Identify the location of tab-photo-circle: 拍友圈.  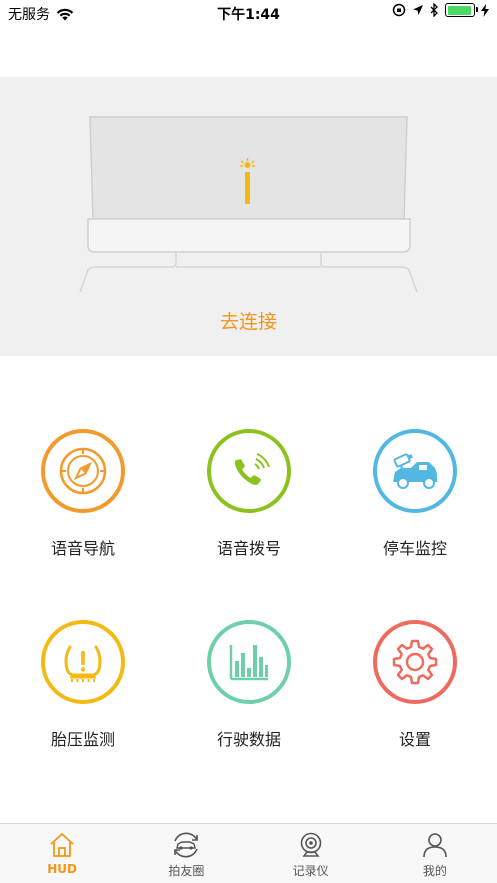
(186, 853).